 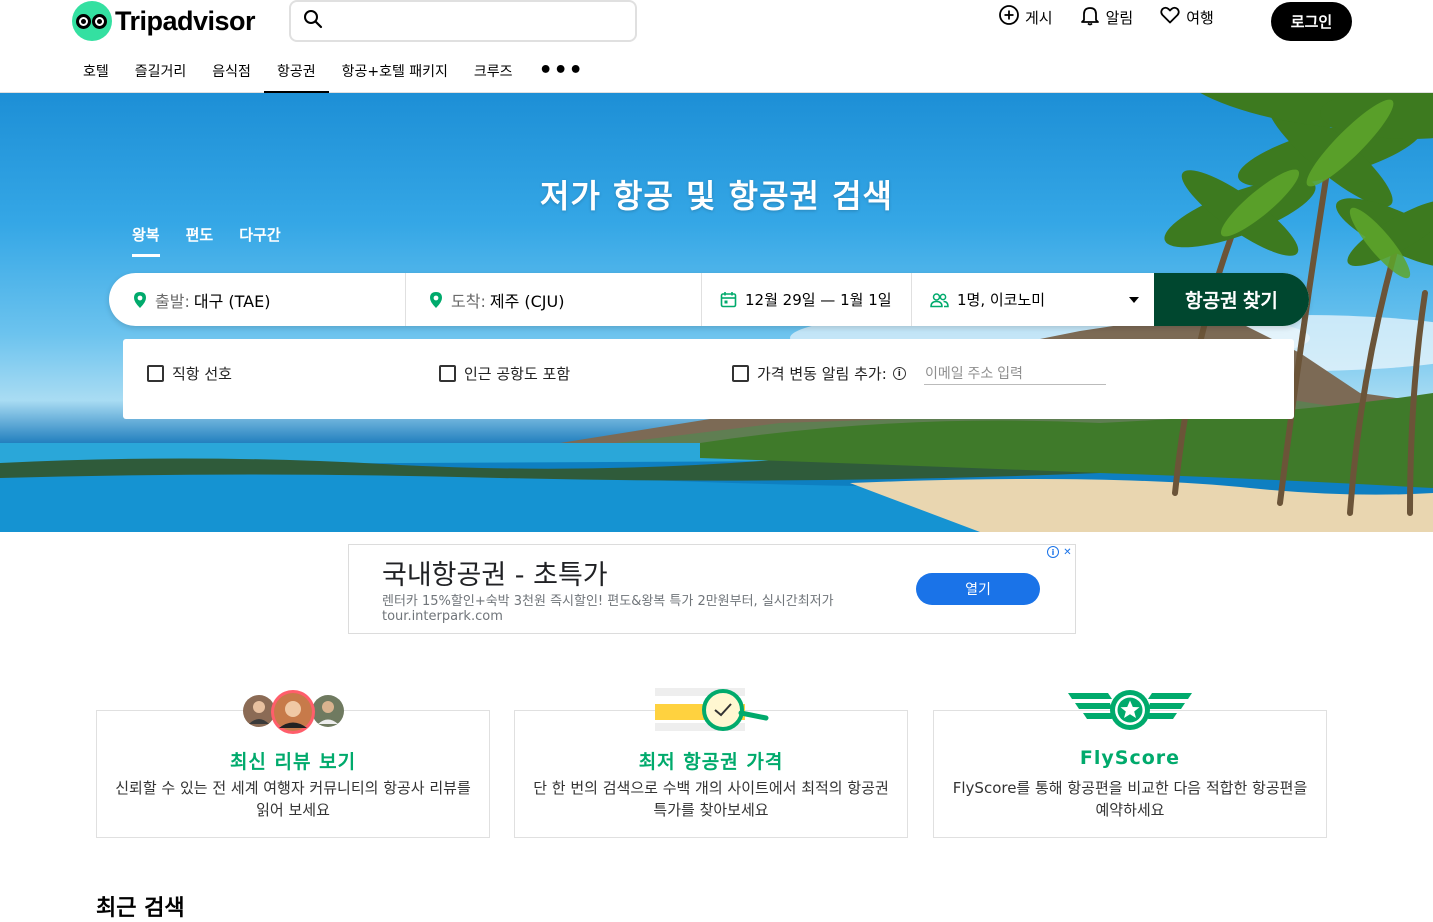 What do you see at coordinates (1067, 552) in the screenshot?
I see `ad-close-icon: ✕` at bounding box center [1067, 552].